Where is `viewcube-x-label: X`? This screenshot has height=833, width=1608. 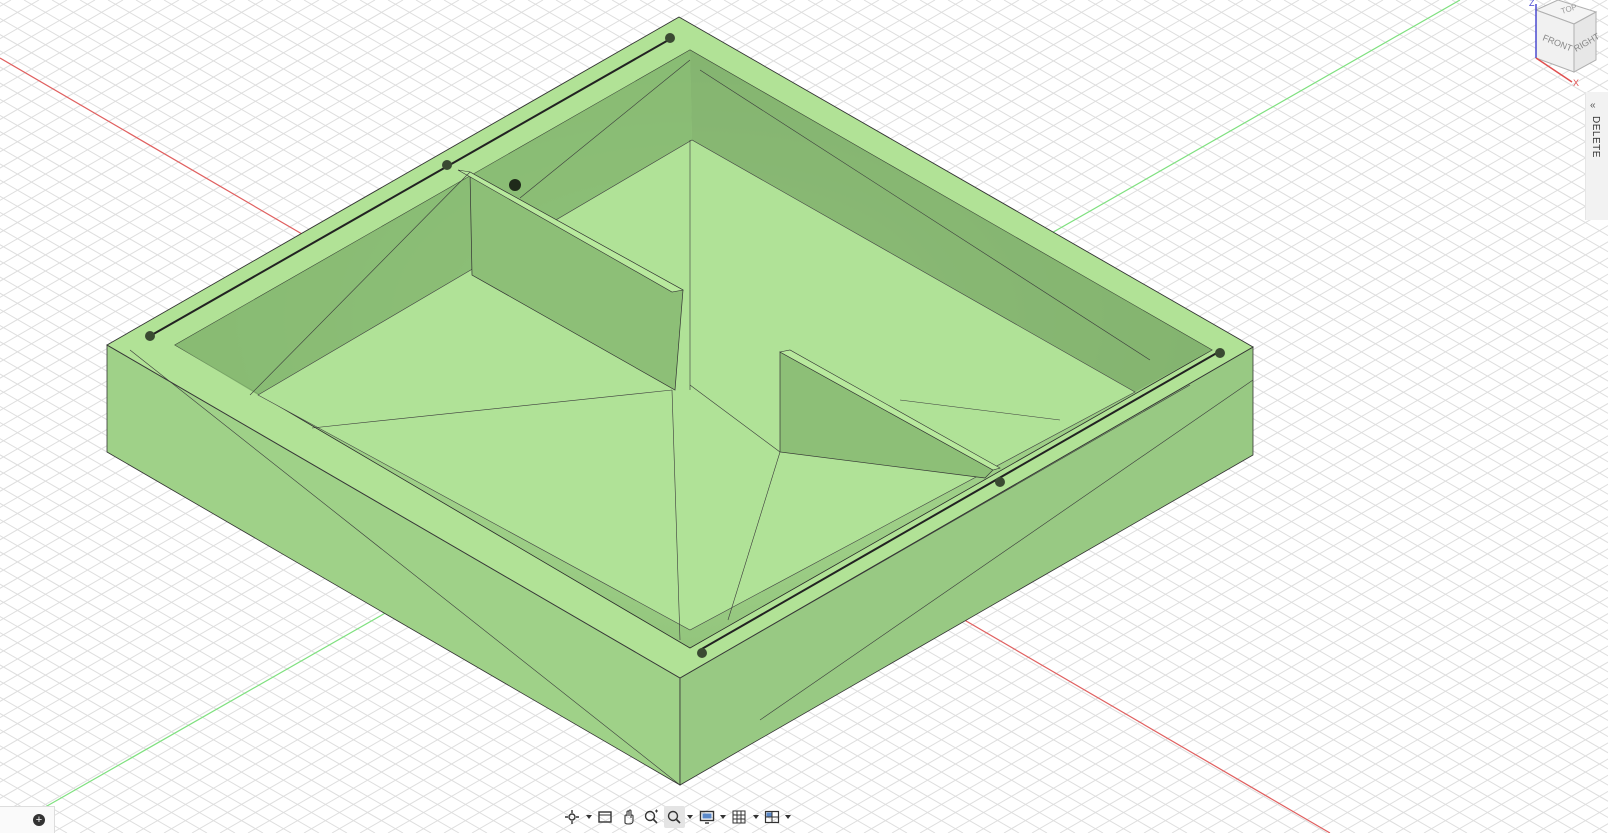
viewcube-x-label: X is located at coordinates (1576, 83).